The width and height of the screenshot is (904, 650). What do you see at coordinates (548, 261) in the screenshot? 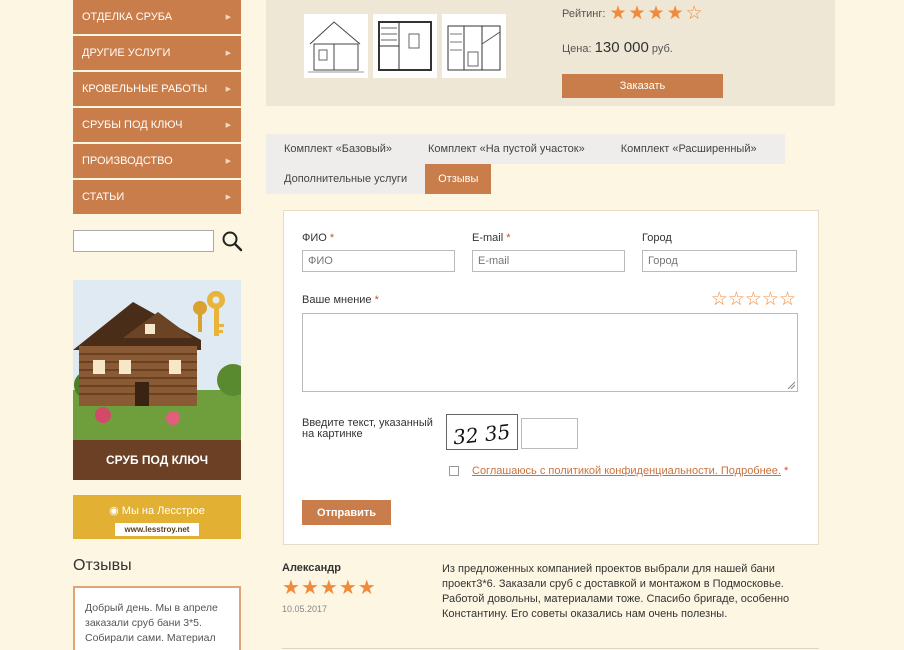
I see `email-field` at bounding box center [548, 261].